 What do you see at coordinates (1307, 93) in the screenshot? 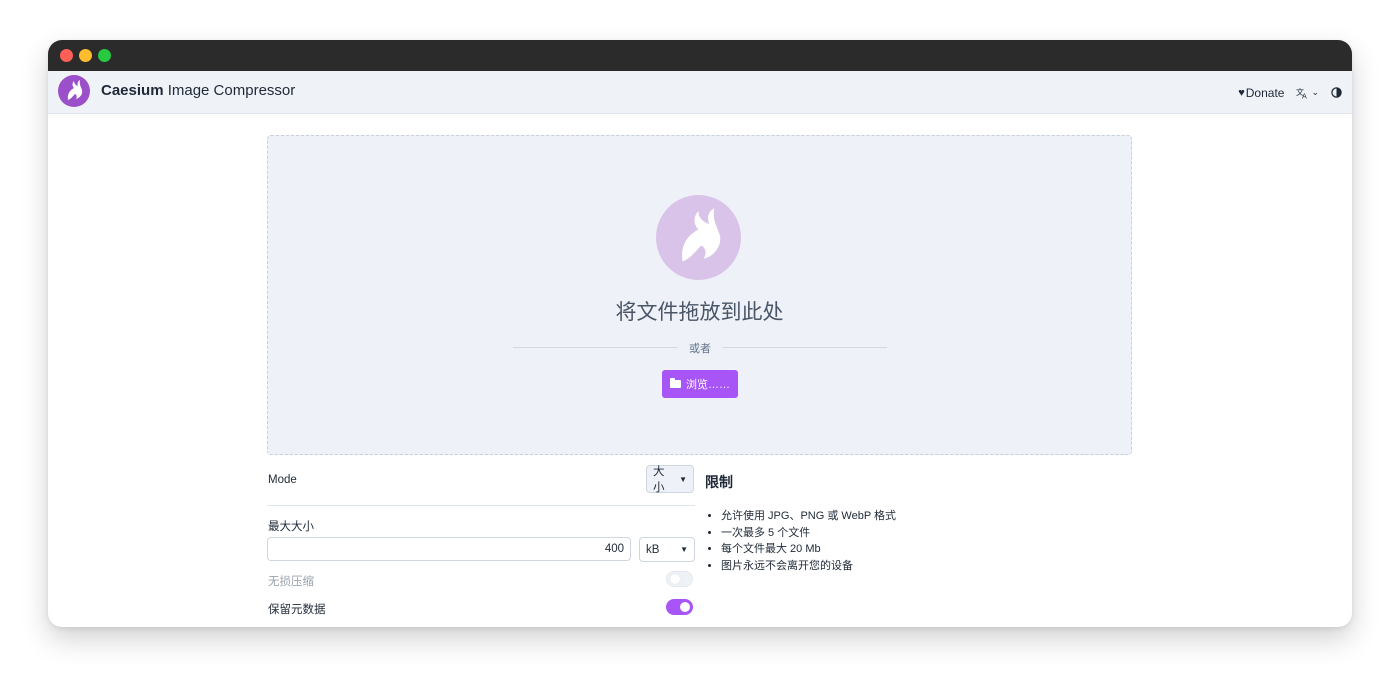
I see `language-dropdown: 文 A ⌄` at bounding box center [1307, 93].